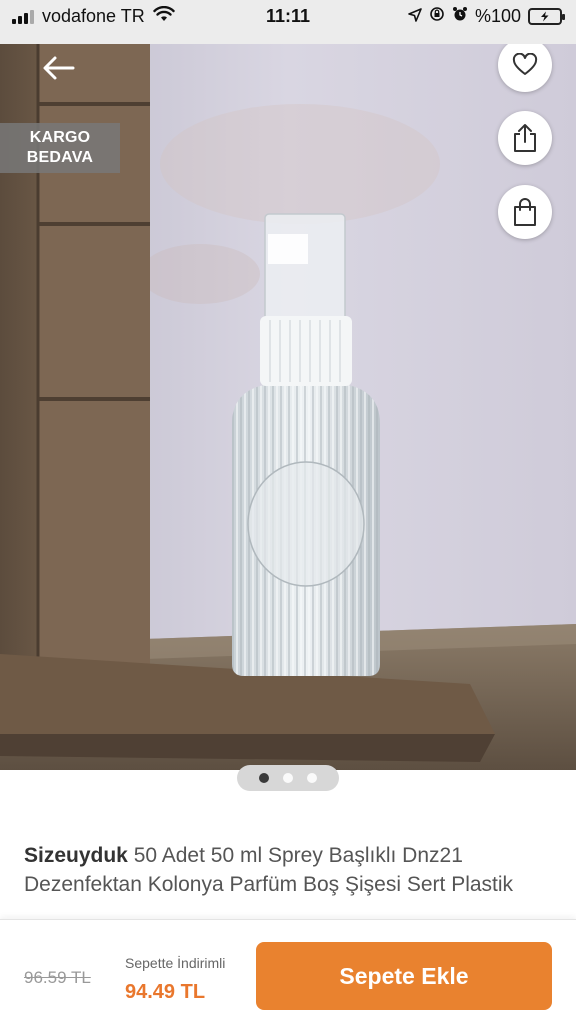 Image resolution: width=576 pixels, height=1024 pixels. What do you see at coordinates (175, 963) in the screenshot?
I see `discount-label: Sepette İndirimli` at bounding box center [175, 963].